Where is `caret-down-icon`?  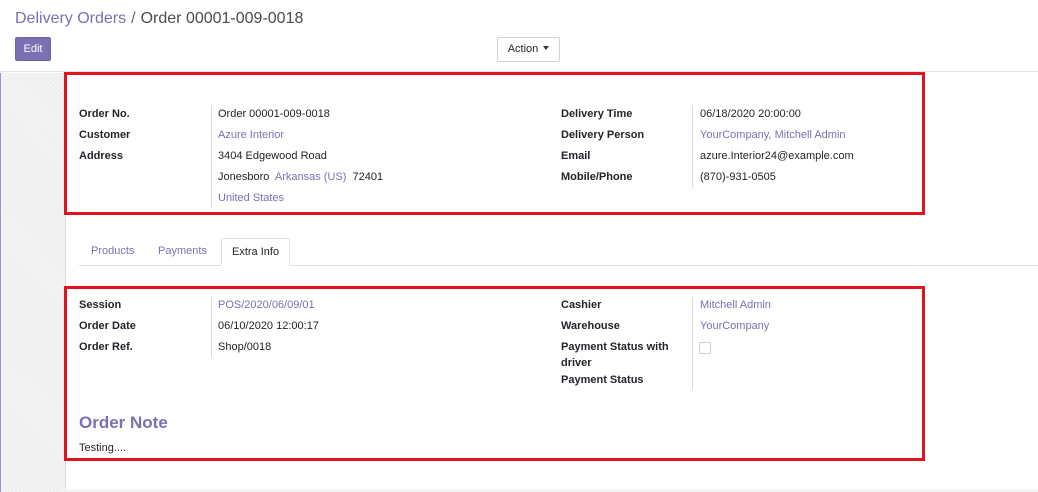 caret-down-icon is located at coordinates (546, 48).